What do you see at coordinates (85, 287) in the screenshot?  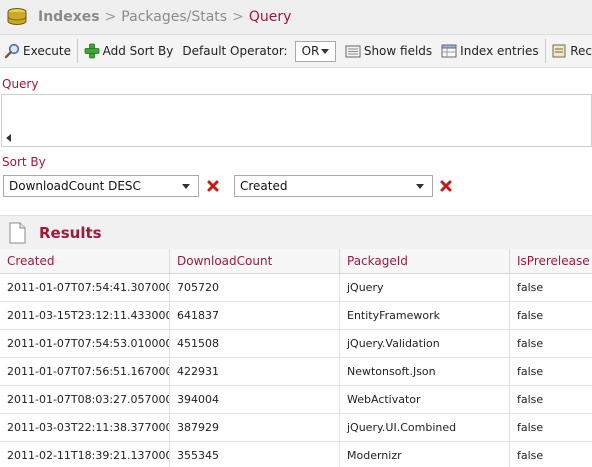 I see `cell-created: 2011-01-07T07:54:41.3070000` at bounding box center [85, 287].